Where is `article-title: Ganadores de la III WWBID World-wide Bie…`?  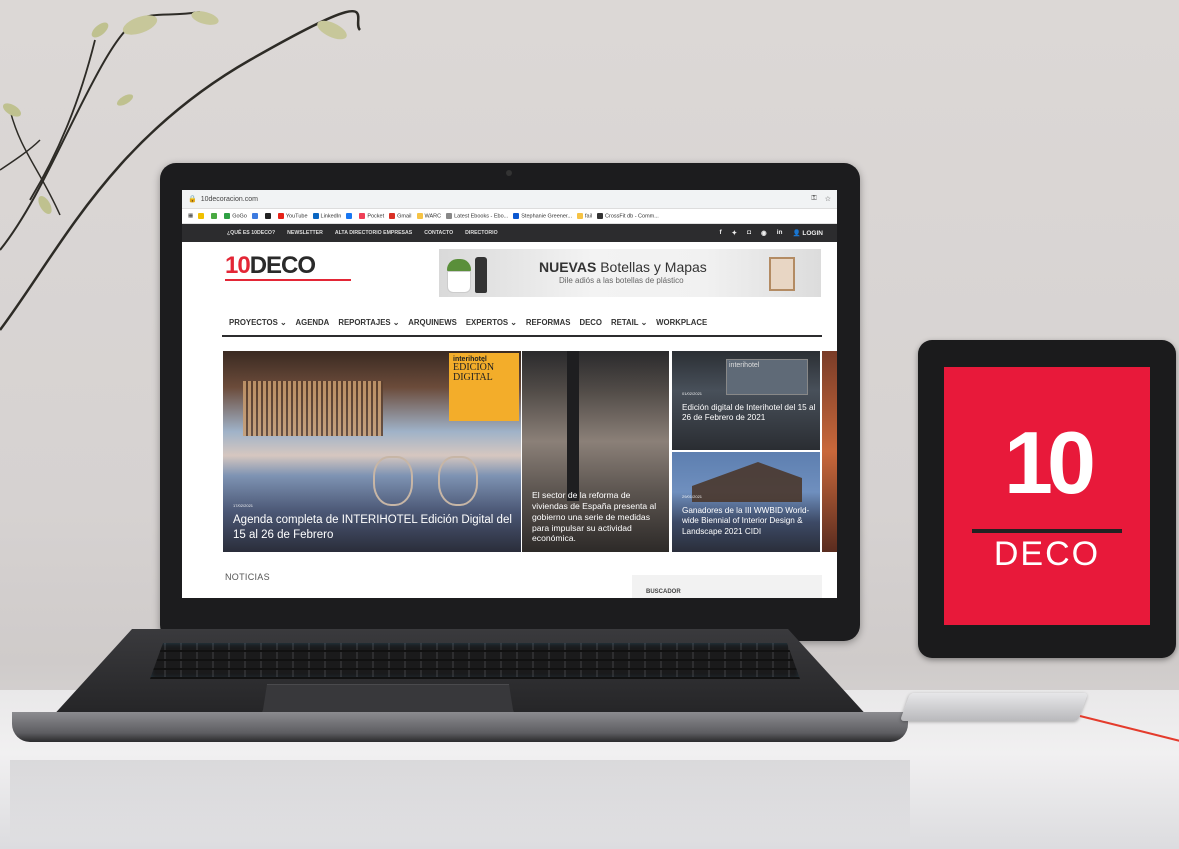
article-title: Ganadores de la III WWBID World-wide Bie… is located at coordinates (750, 521).